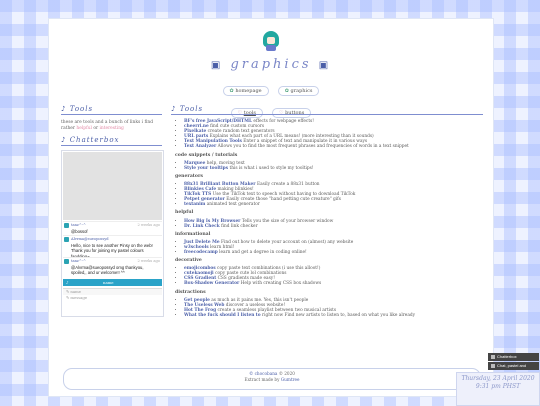  Describe the element at coordinates (498, 378) in the screenshot. I see `clock-date: Thursday, 23 April 2020` at that location.